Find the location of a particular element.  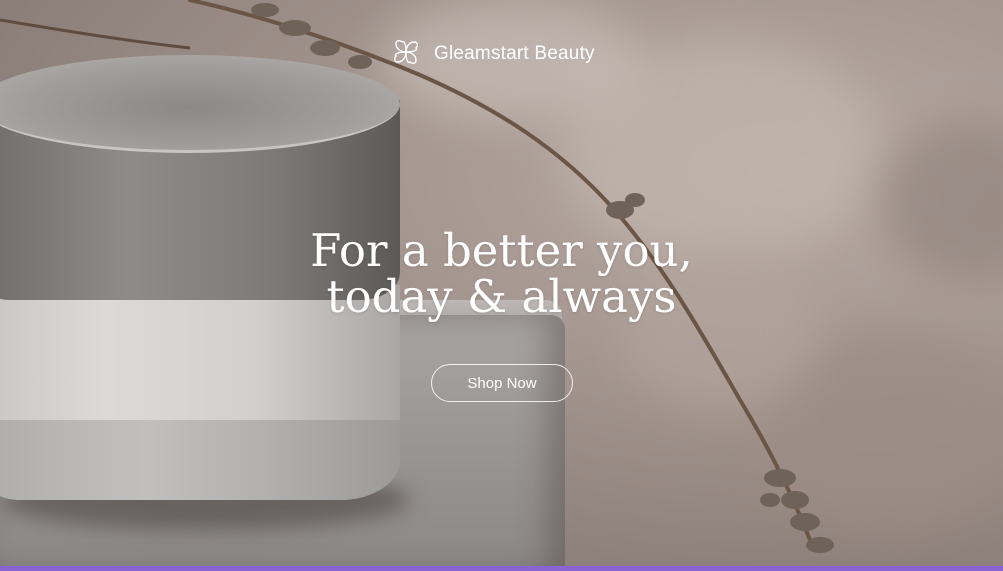

brand-logo: Gleamstart Beauty is located at coordinates (492, 54).